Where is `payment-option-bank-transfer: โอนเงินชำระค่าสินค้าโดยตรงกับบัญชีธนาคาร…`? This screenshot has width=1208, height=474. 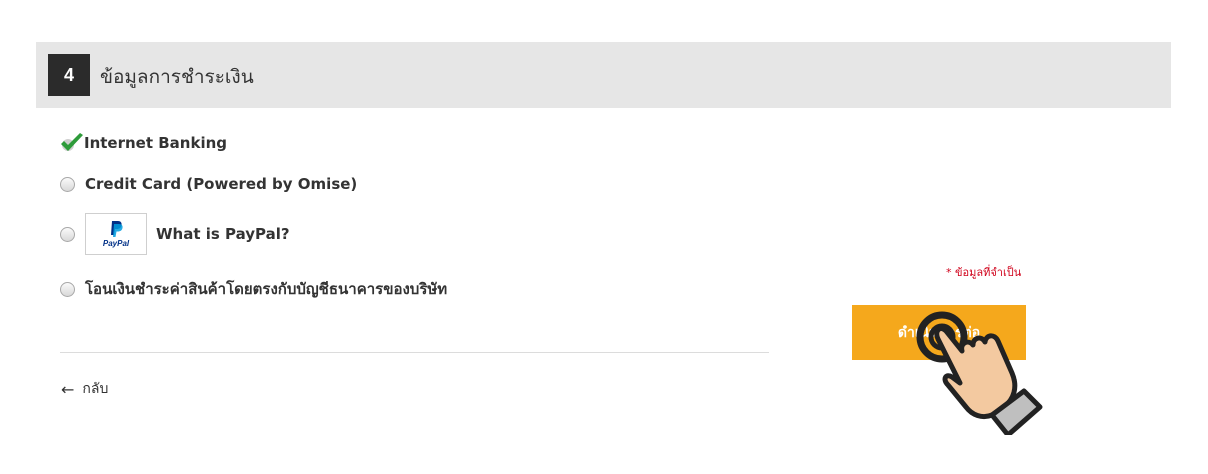 payment-option-bank-transfer: โอนเงินชำระค่าสินค้าโดยตรงกับบัญชีธนาคาร… is located at coordinates (253, 289).